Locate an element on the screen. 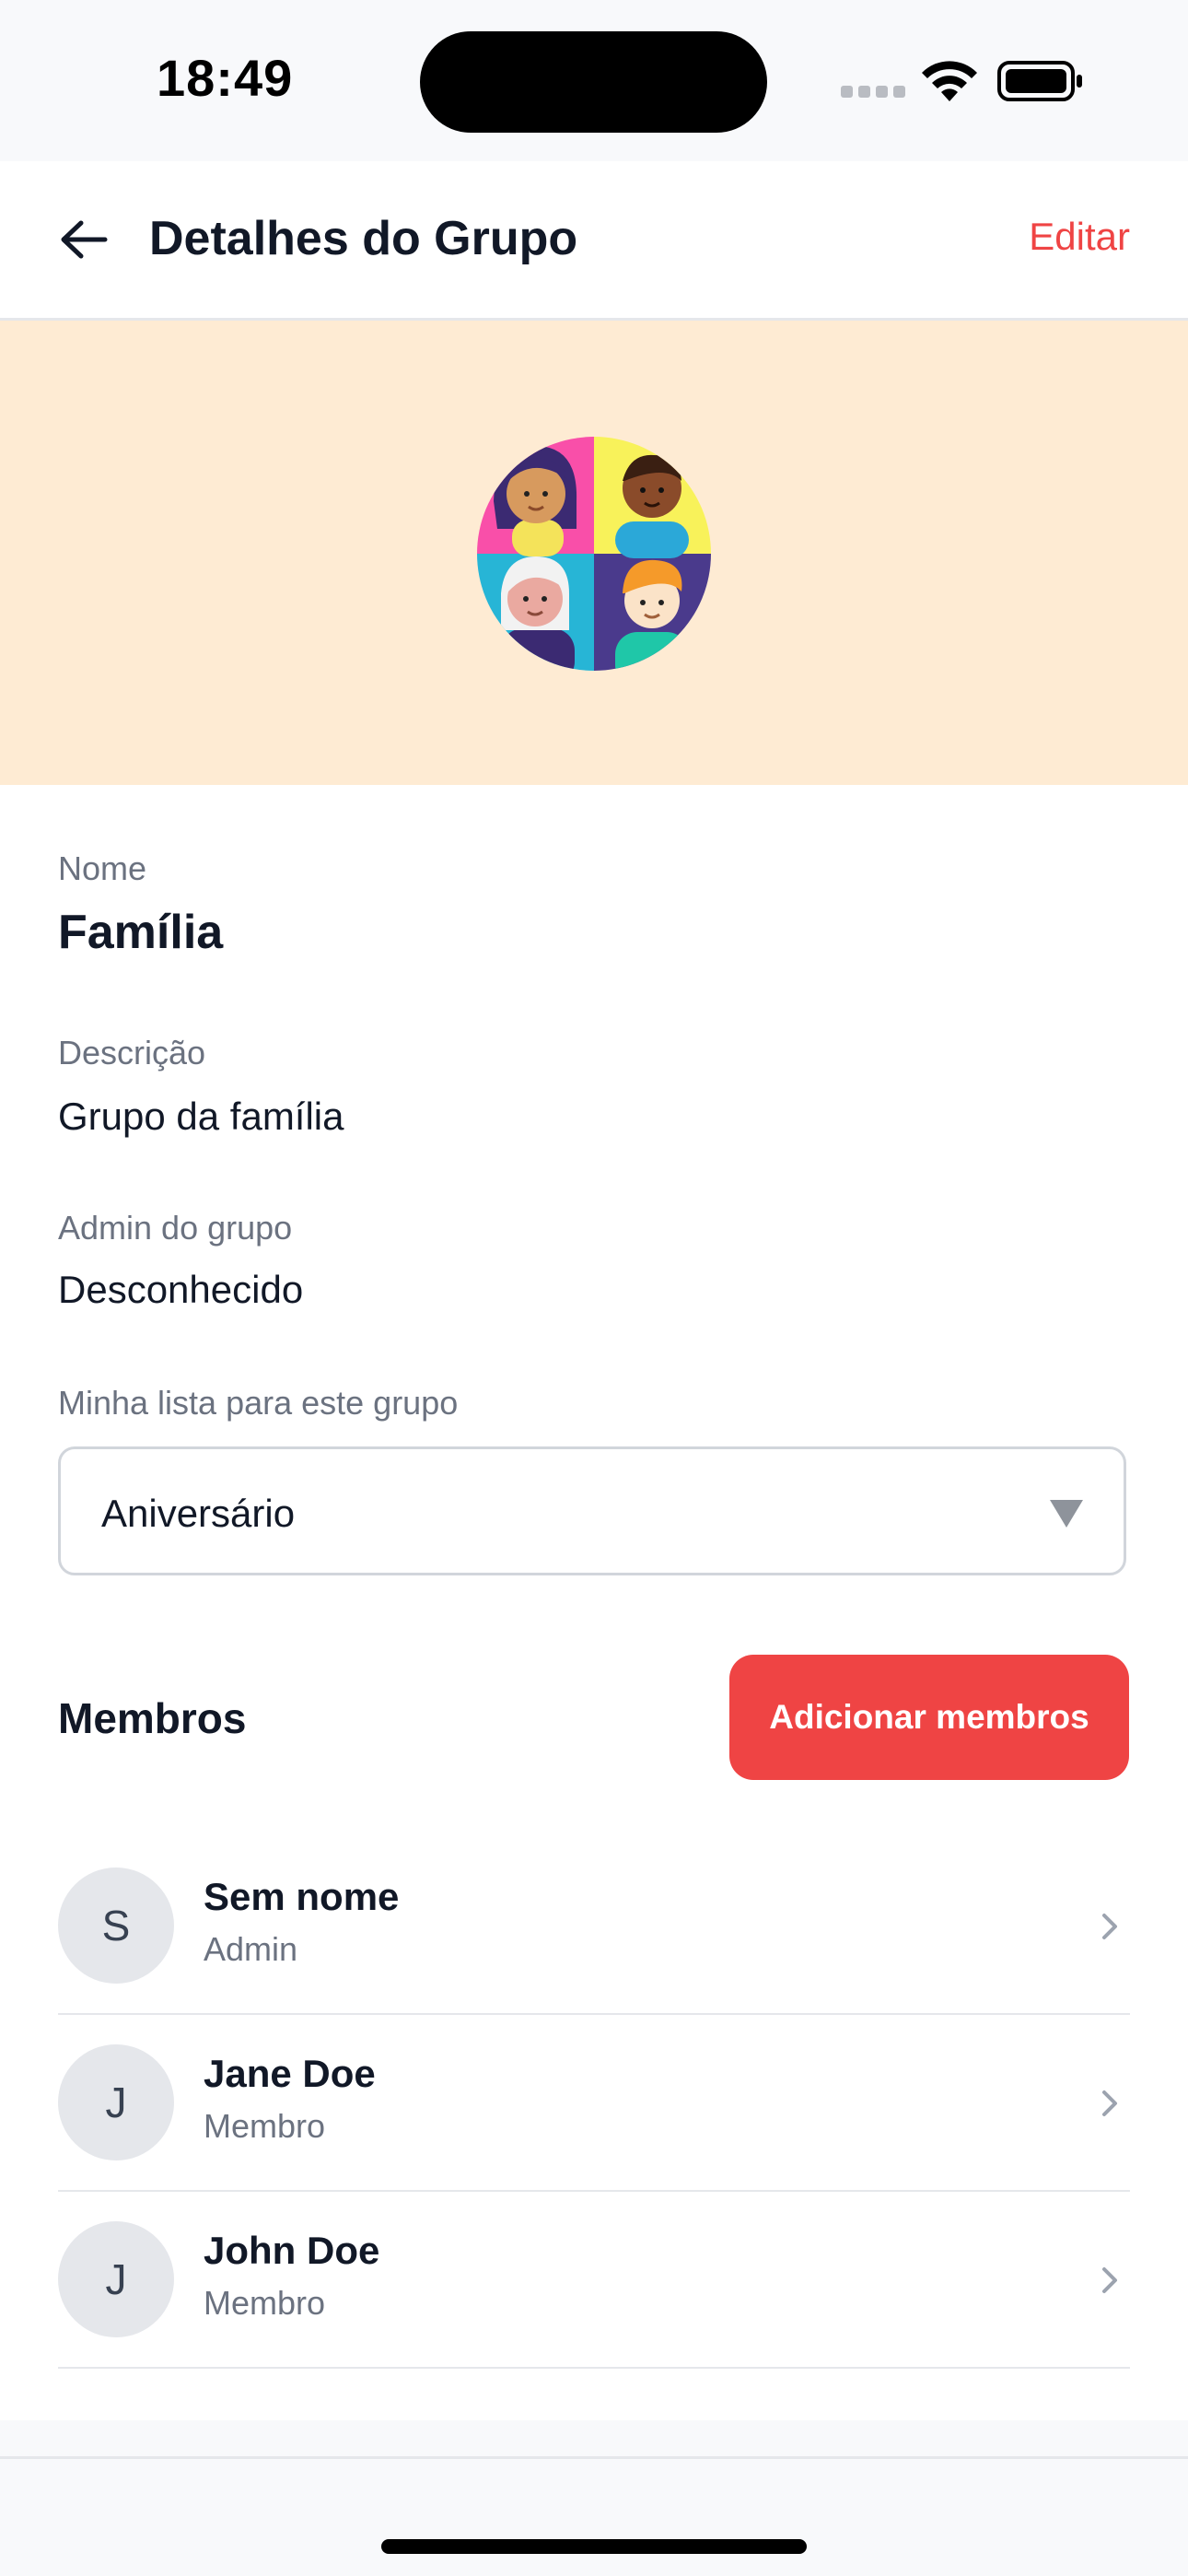 This screenshot has width=1188, height=2576. group-avatar-illustration is located at coordinates (594, 554).